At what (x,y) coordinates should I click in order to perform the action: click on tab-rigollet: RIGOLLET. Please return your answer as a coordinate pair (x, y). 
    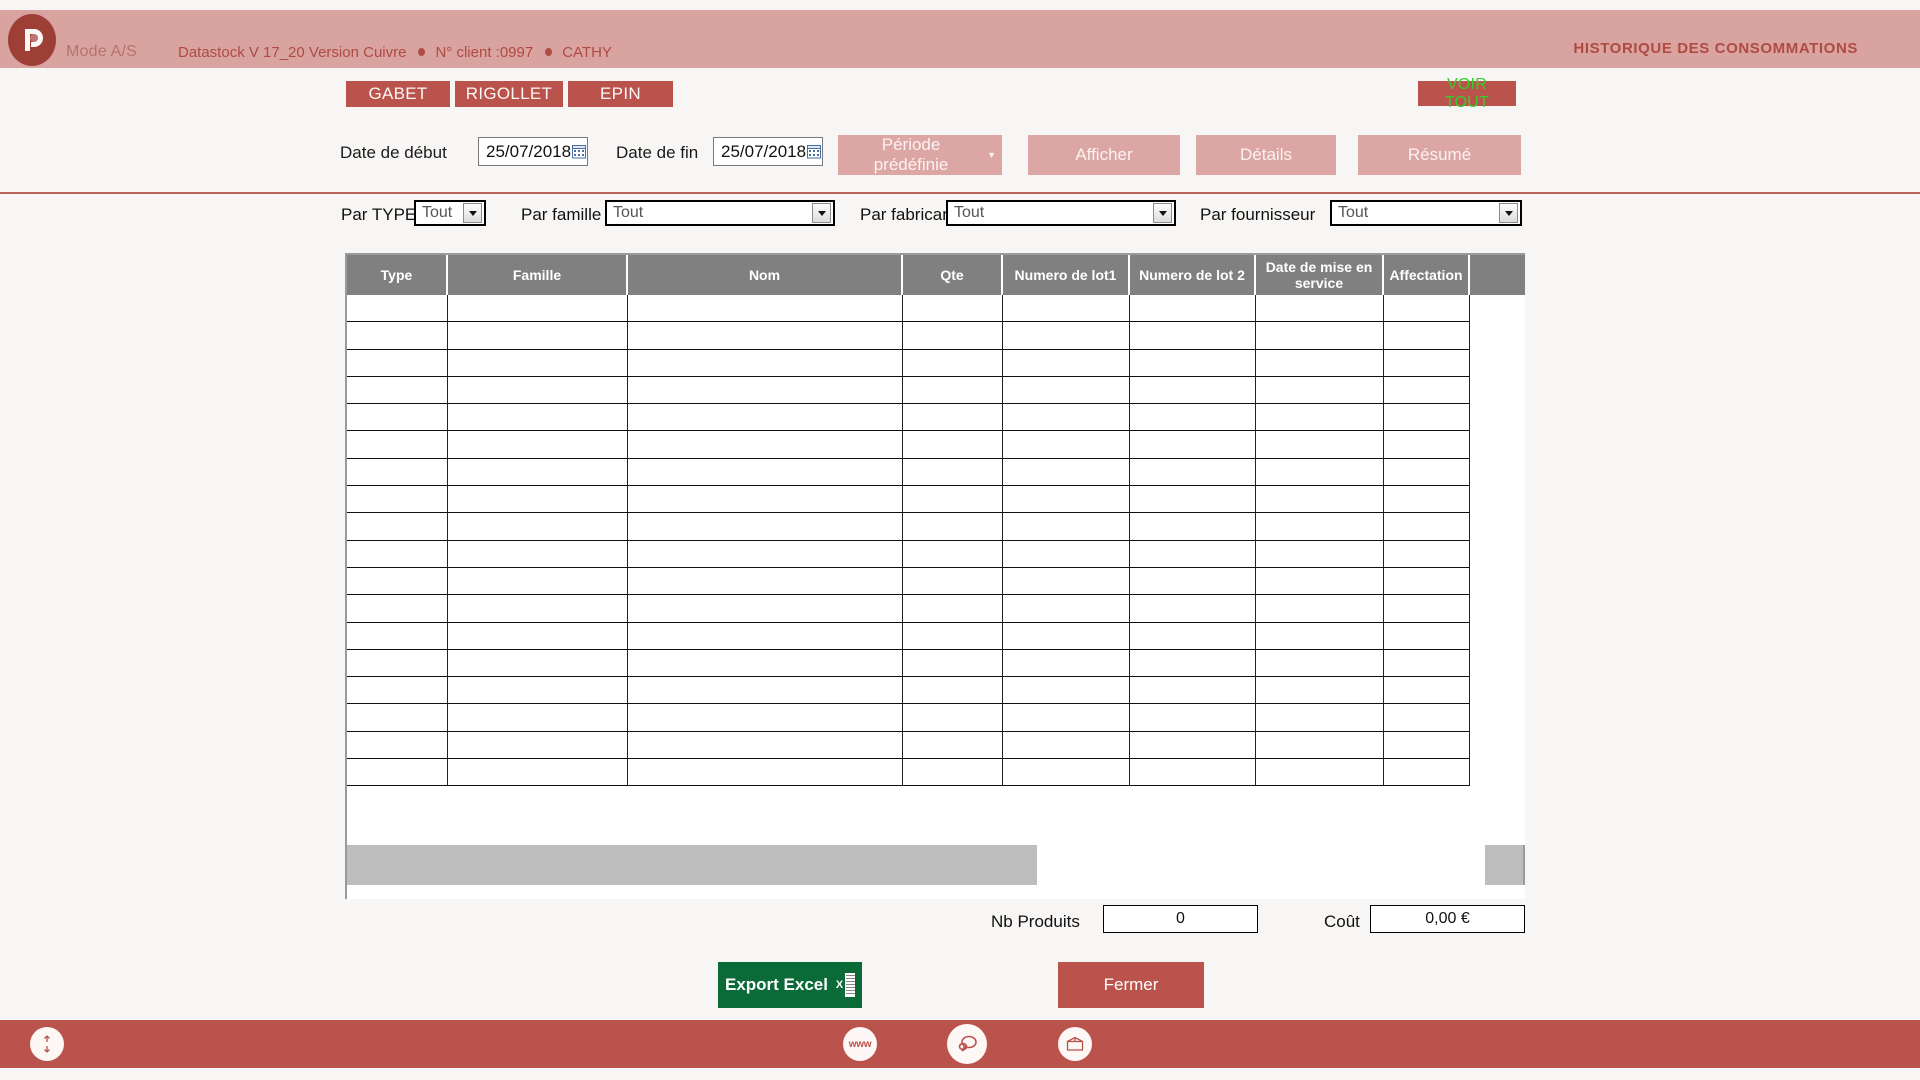
    Looking at the image, I should click on (509, 94).